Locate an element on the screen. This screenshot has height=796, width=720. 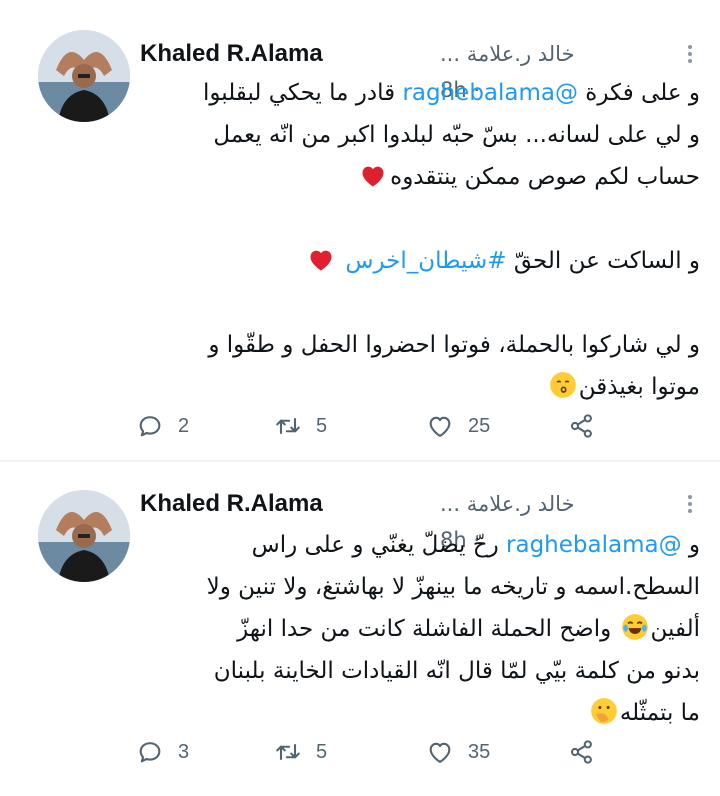
reply-count: 2 is located at coordinates (184, 425).